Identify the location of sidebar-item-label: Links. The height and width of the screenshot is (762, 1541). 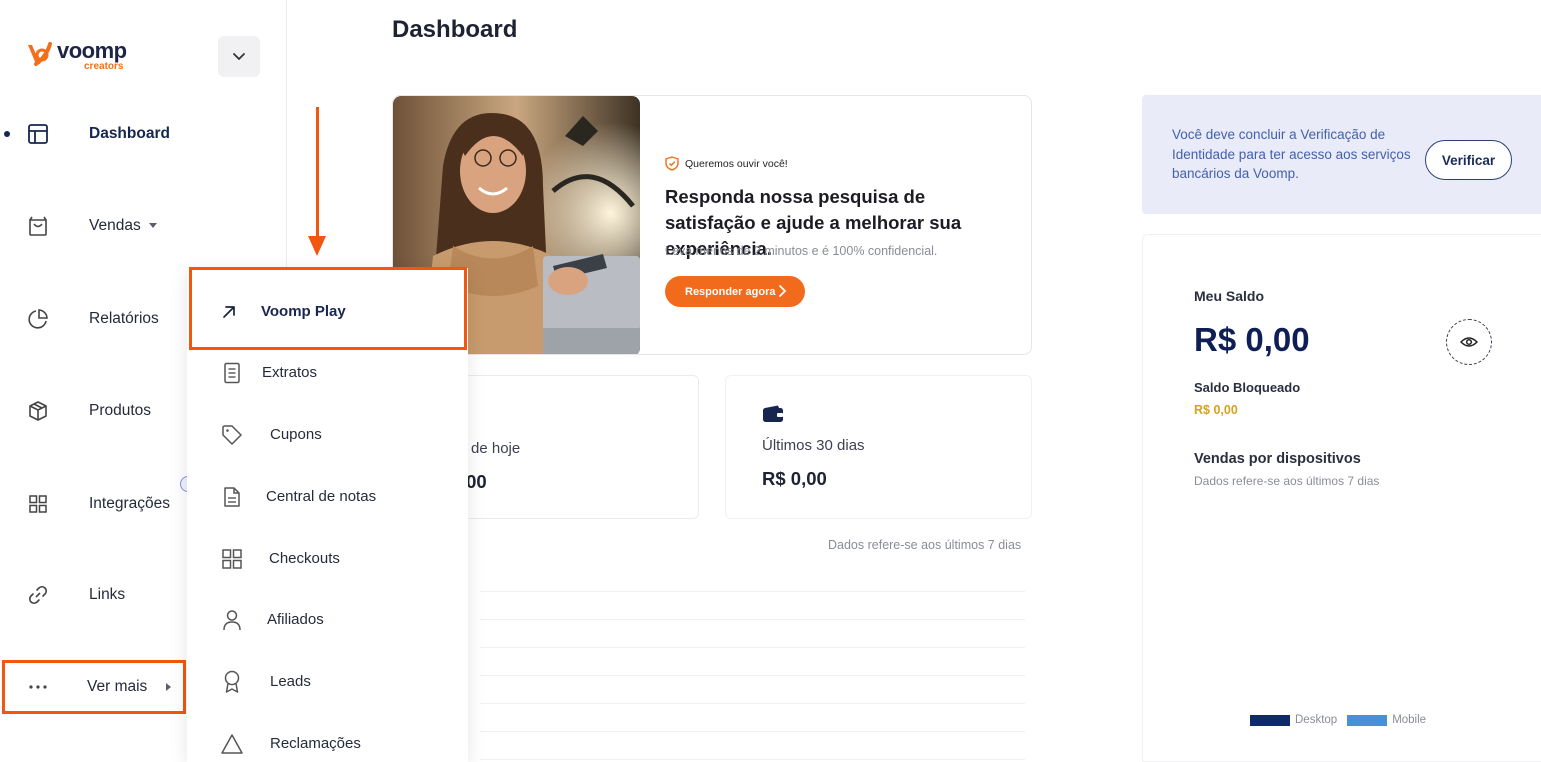
(107, 594).